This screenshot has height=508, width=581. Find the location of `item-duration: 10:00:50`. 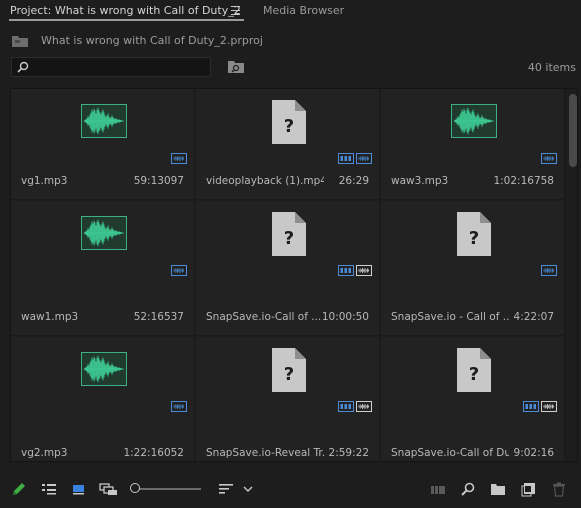

item-duration: 10:00:50 is located at coordinates (345, 317).